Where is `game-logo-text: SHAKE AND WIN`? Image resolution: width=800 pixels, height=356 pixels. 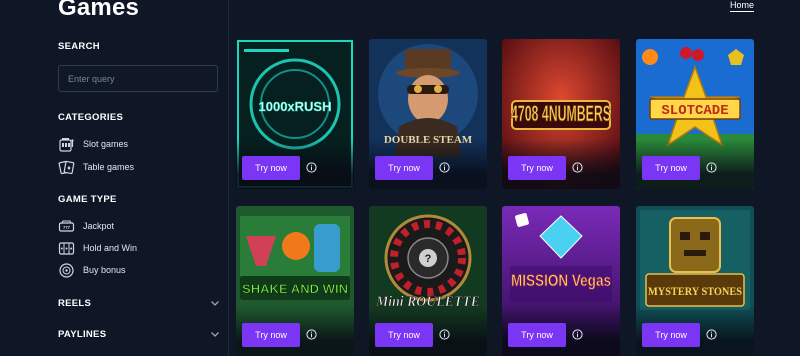 game-logo-text: SHAKE AND WIN is located at coordinates (295, 289).